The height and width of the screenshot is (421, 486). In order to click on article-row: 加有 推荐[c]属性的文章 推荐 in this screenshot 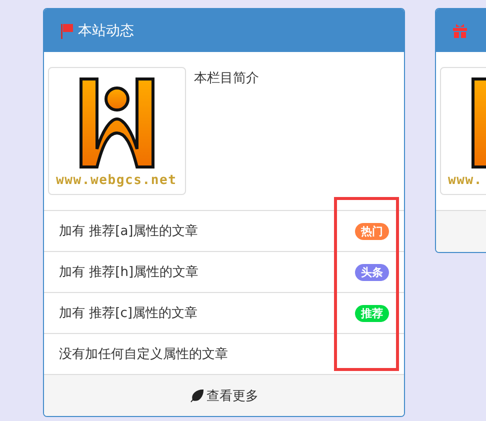, I will do `click(224, 313)`.